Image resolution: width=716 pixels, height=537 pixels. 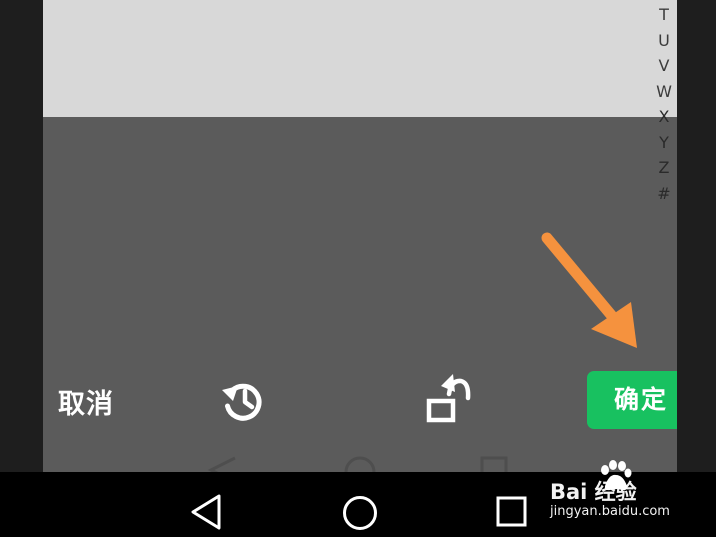 What do you see at coordinates (663, 41) in the screenshot?
I see `index-letter-u: U` at bounding box center [663, 41].